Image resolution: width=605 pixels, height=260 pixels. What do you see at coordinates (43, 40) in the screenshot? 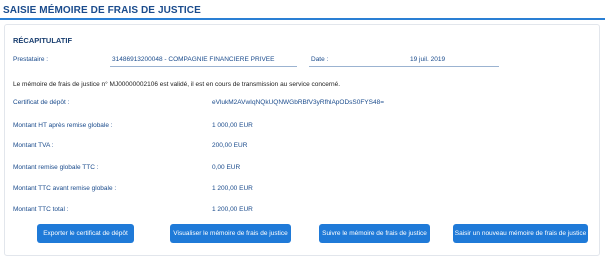
I see `section-title: Récapitulatif` at bounding box center [43, 40].